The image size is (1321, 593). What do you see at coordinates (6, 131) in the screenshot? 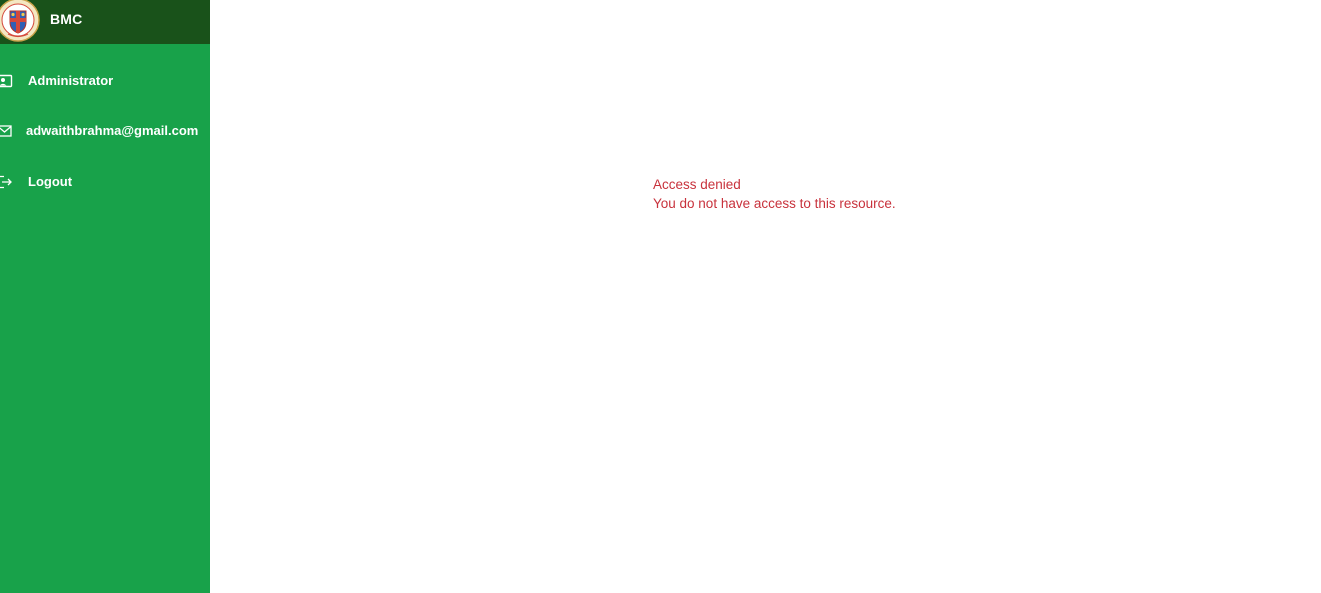
I see `envelope-icon` at bounding box center [6, 131].